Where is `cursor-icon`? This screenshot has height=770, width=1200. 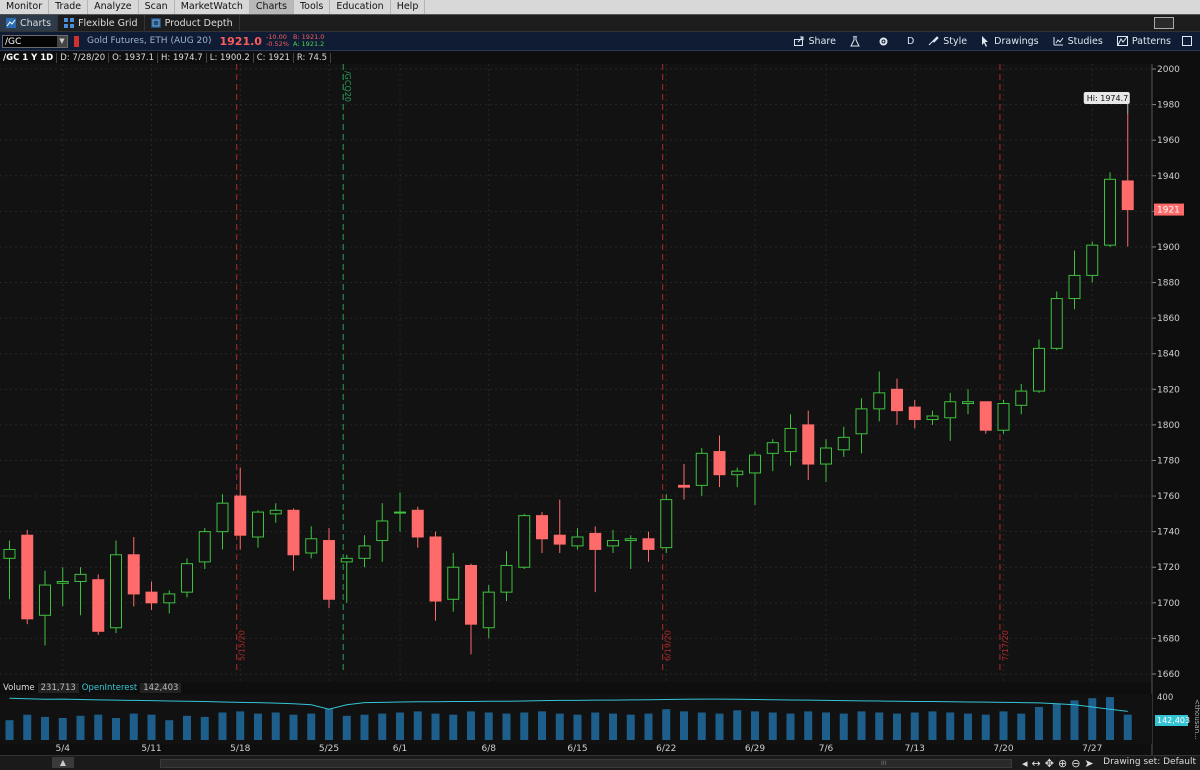
cursor-icon is located at coordinates (985, 41).